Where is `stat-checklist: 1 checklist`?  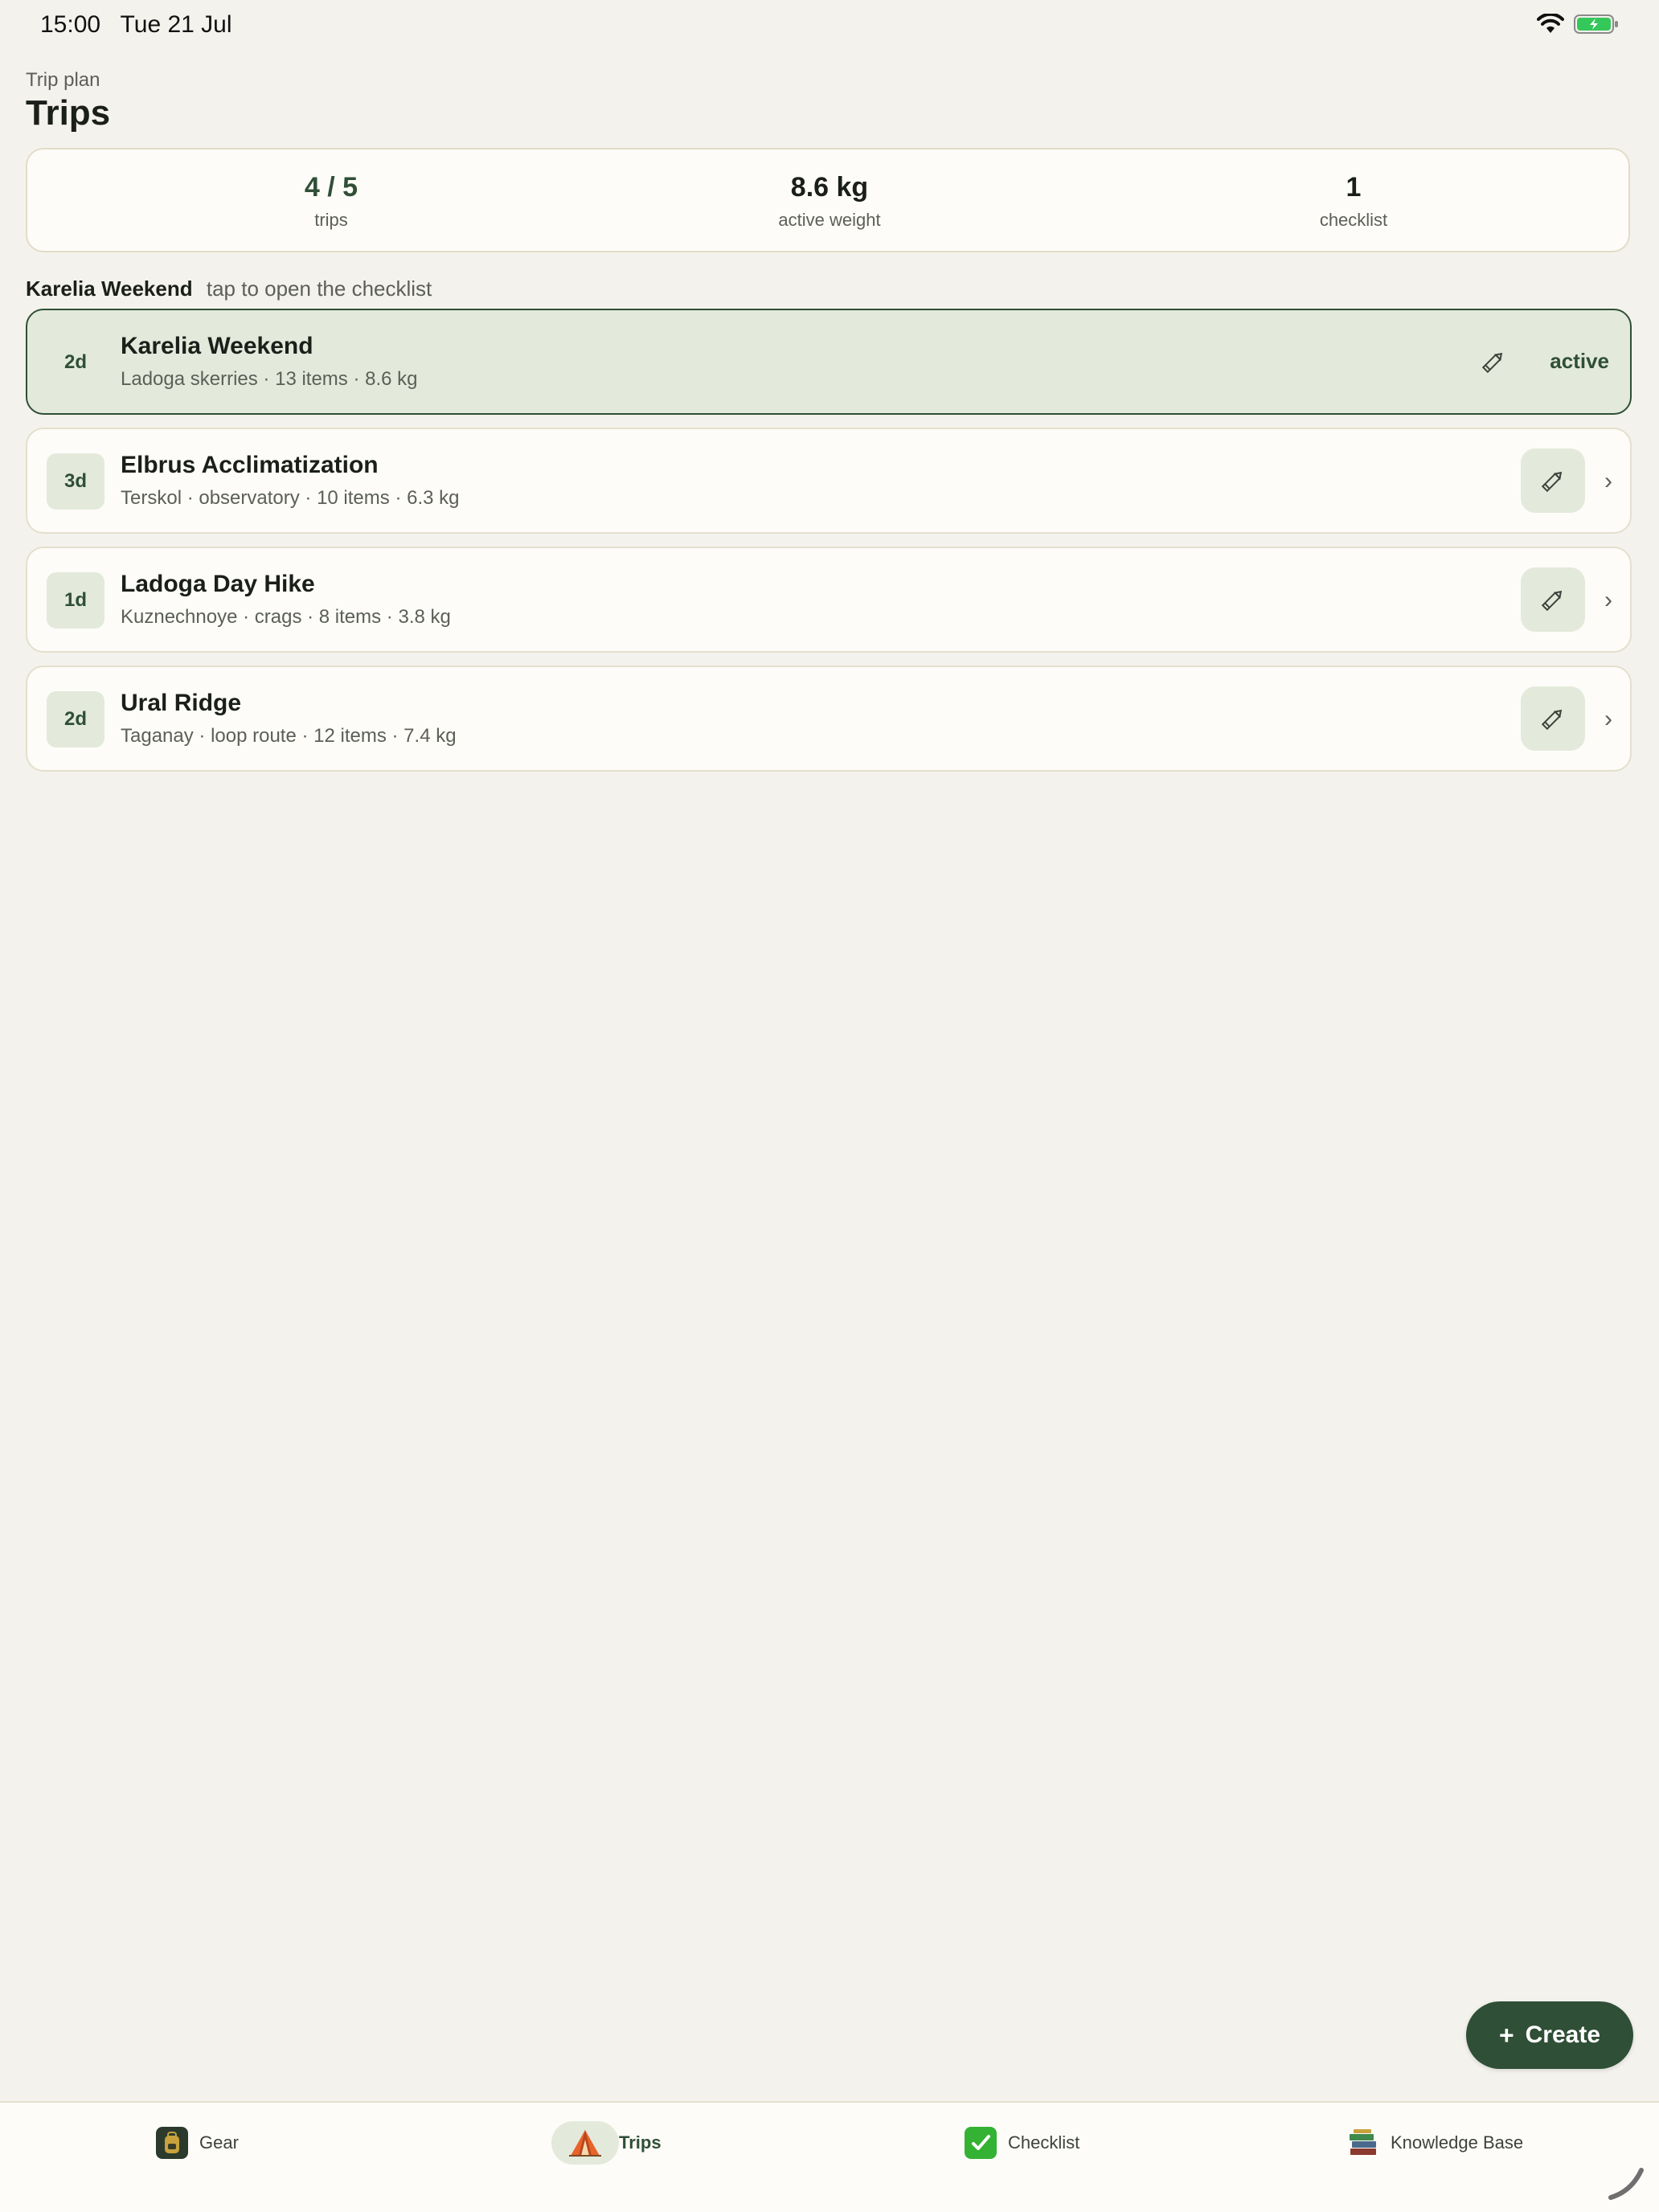
stat-checklist: 1 checklist is located at coordinates (1353, 201).